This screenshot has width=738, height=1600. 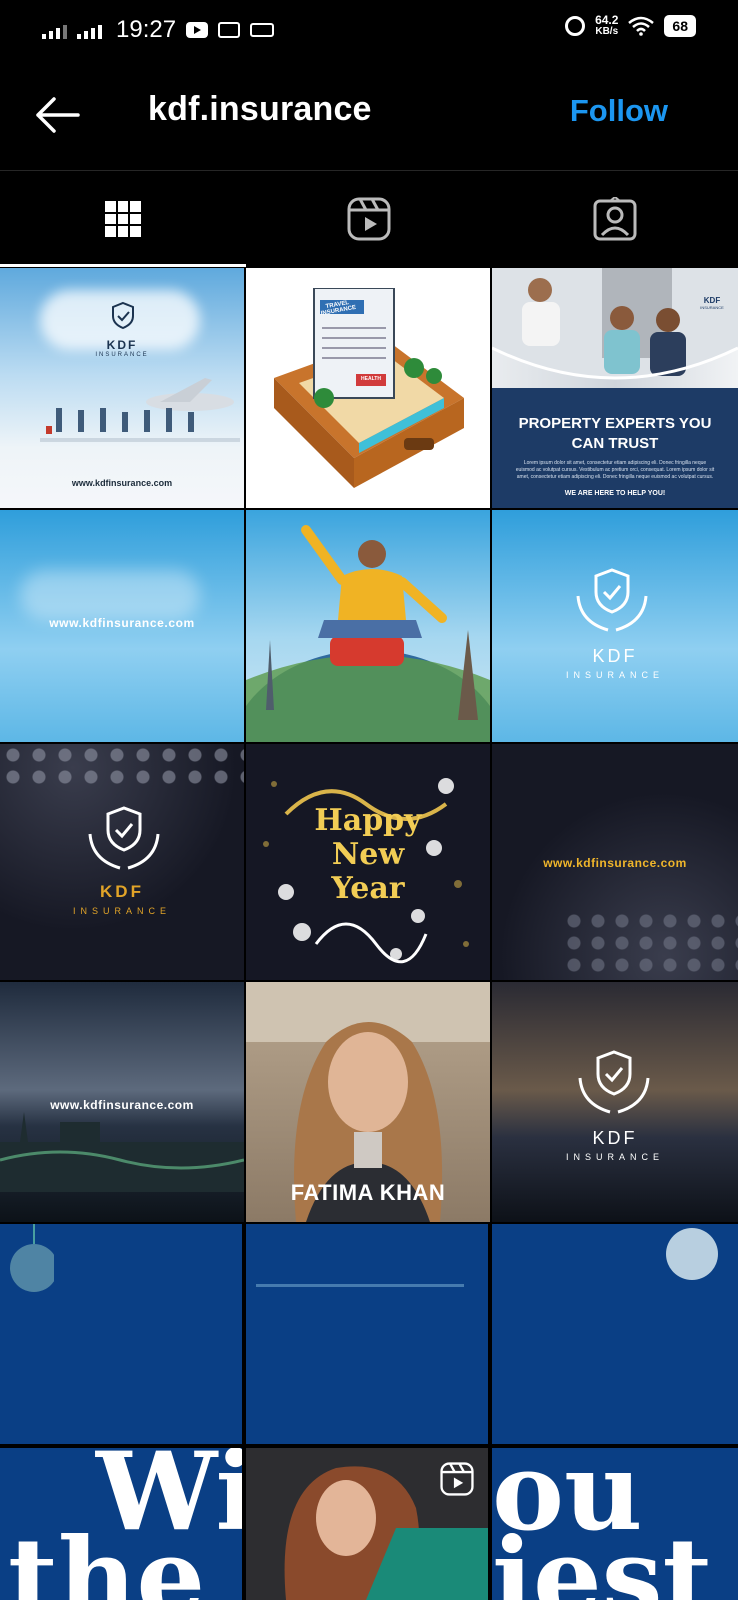 I want to click on post-url-dark: www.kdfinsurance.com, so click(x=615, y=862).